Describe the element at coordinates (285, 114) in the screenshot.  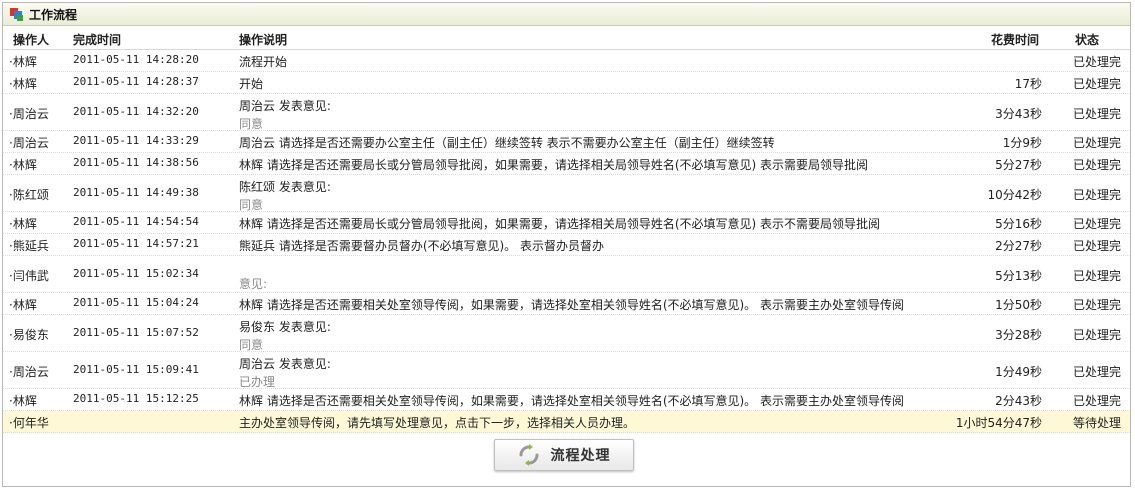
I see `row-description: 周治云 发表意见: 同意` at that location.